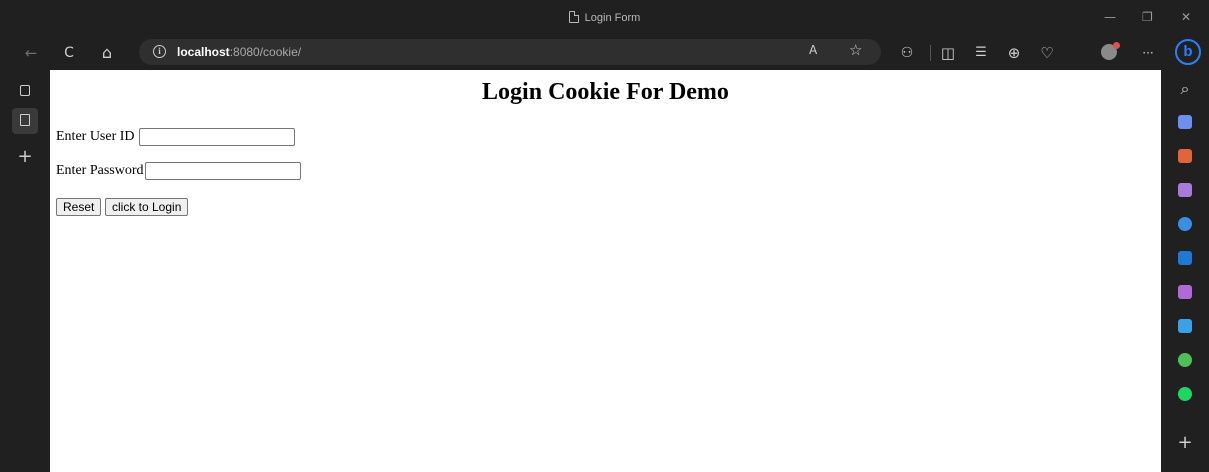  I want to click on user-id-label: Enter User ID, so click(95, 136).